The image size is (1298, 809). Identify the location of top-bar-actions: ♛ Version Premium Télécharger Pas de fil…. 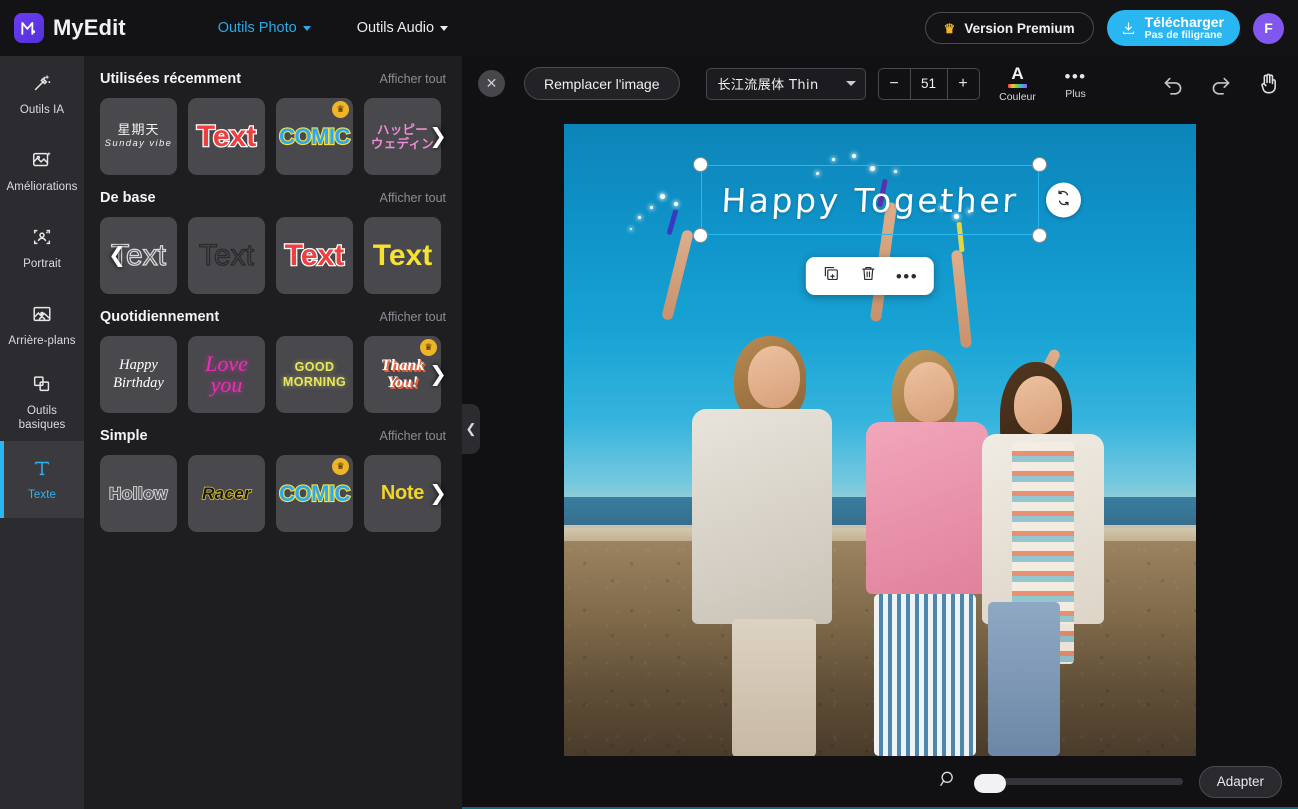
(1104, 28).